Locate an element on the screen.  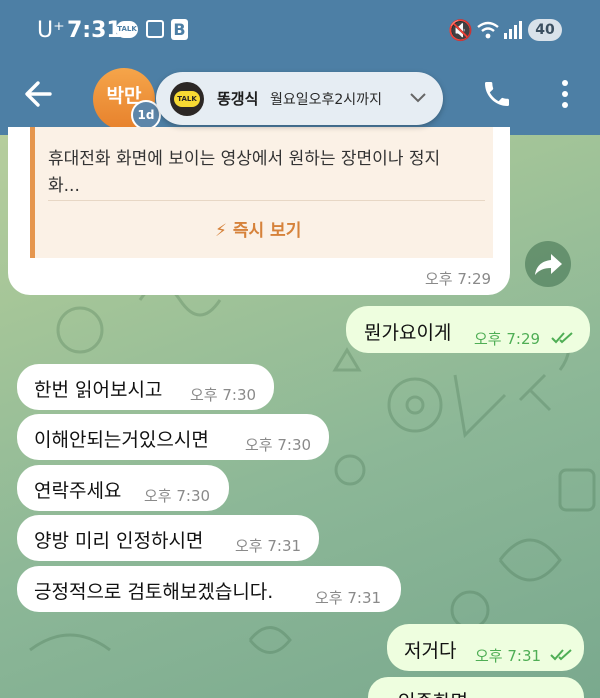
talk-label: TALK is located at coordinates (187, 99).